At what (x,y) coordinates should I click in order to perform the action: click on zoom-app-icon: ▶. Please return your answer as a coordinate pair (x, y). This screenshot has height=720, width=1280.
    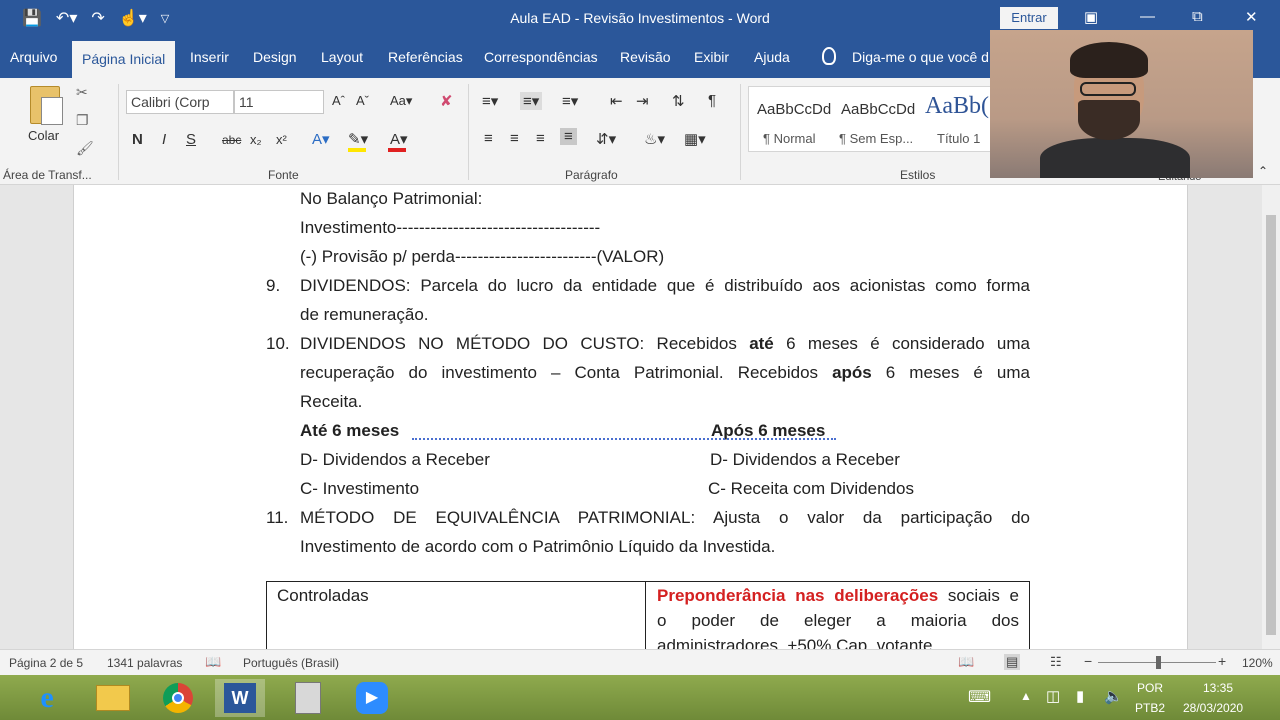
    Looking at the image, I should click on (372, 698).